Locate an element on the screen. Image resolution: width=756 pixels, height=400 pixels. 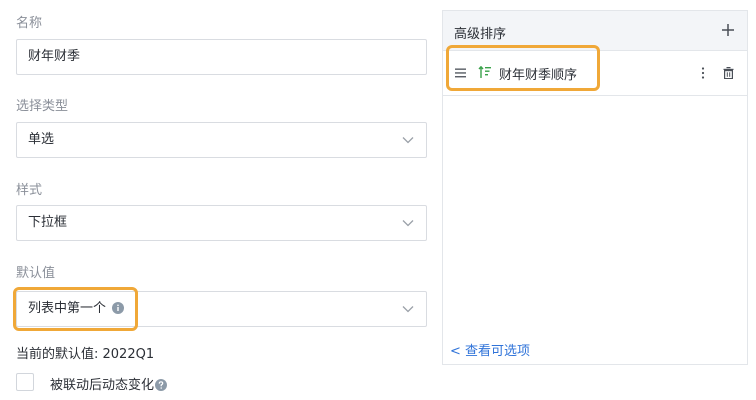
dynamic-change-text: 被联动后动态变化 is located at coordinates (102, 385).